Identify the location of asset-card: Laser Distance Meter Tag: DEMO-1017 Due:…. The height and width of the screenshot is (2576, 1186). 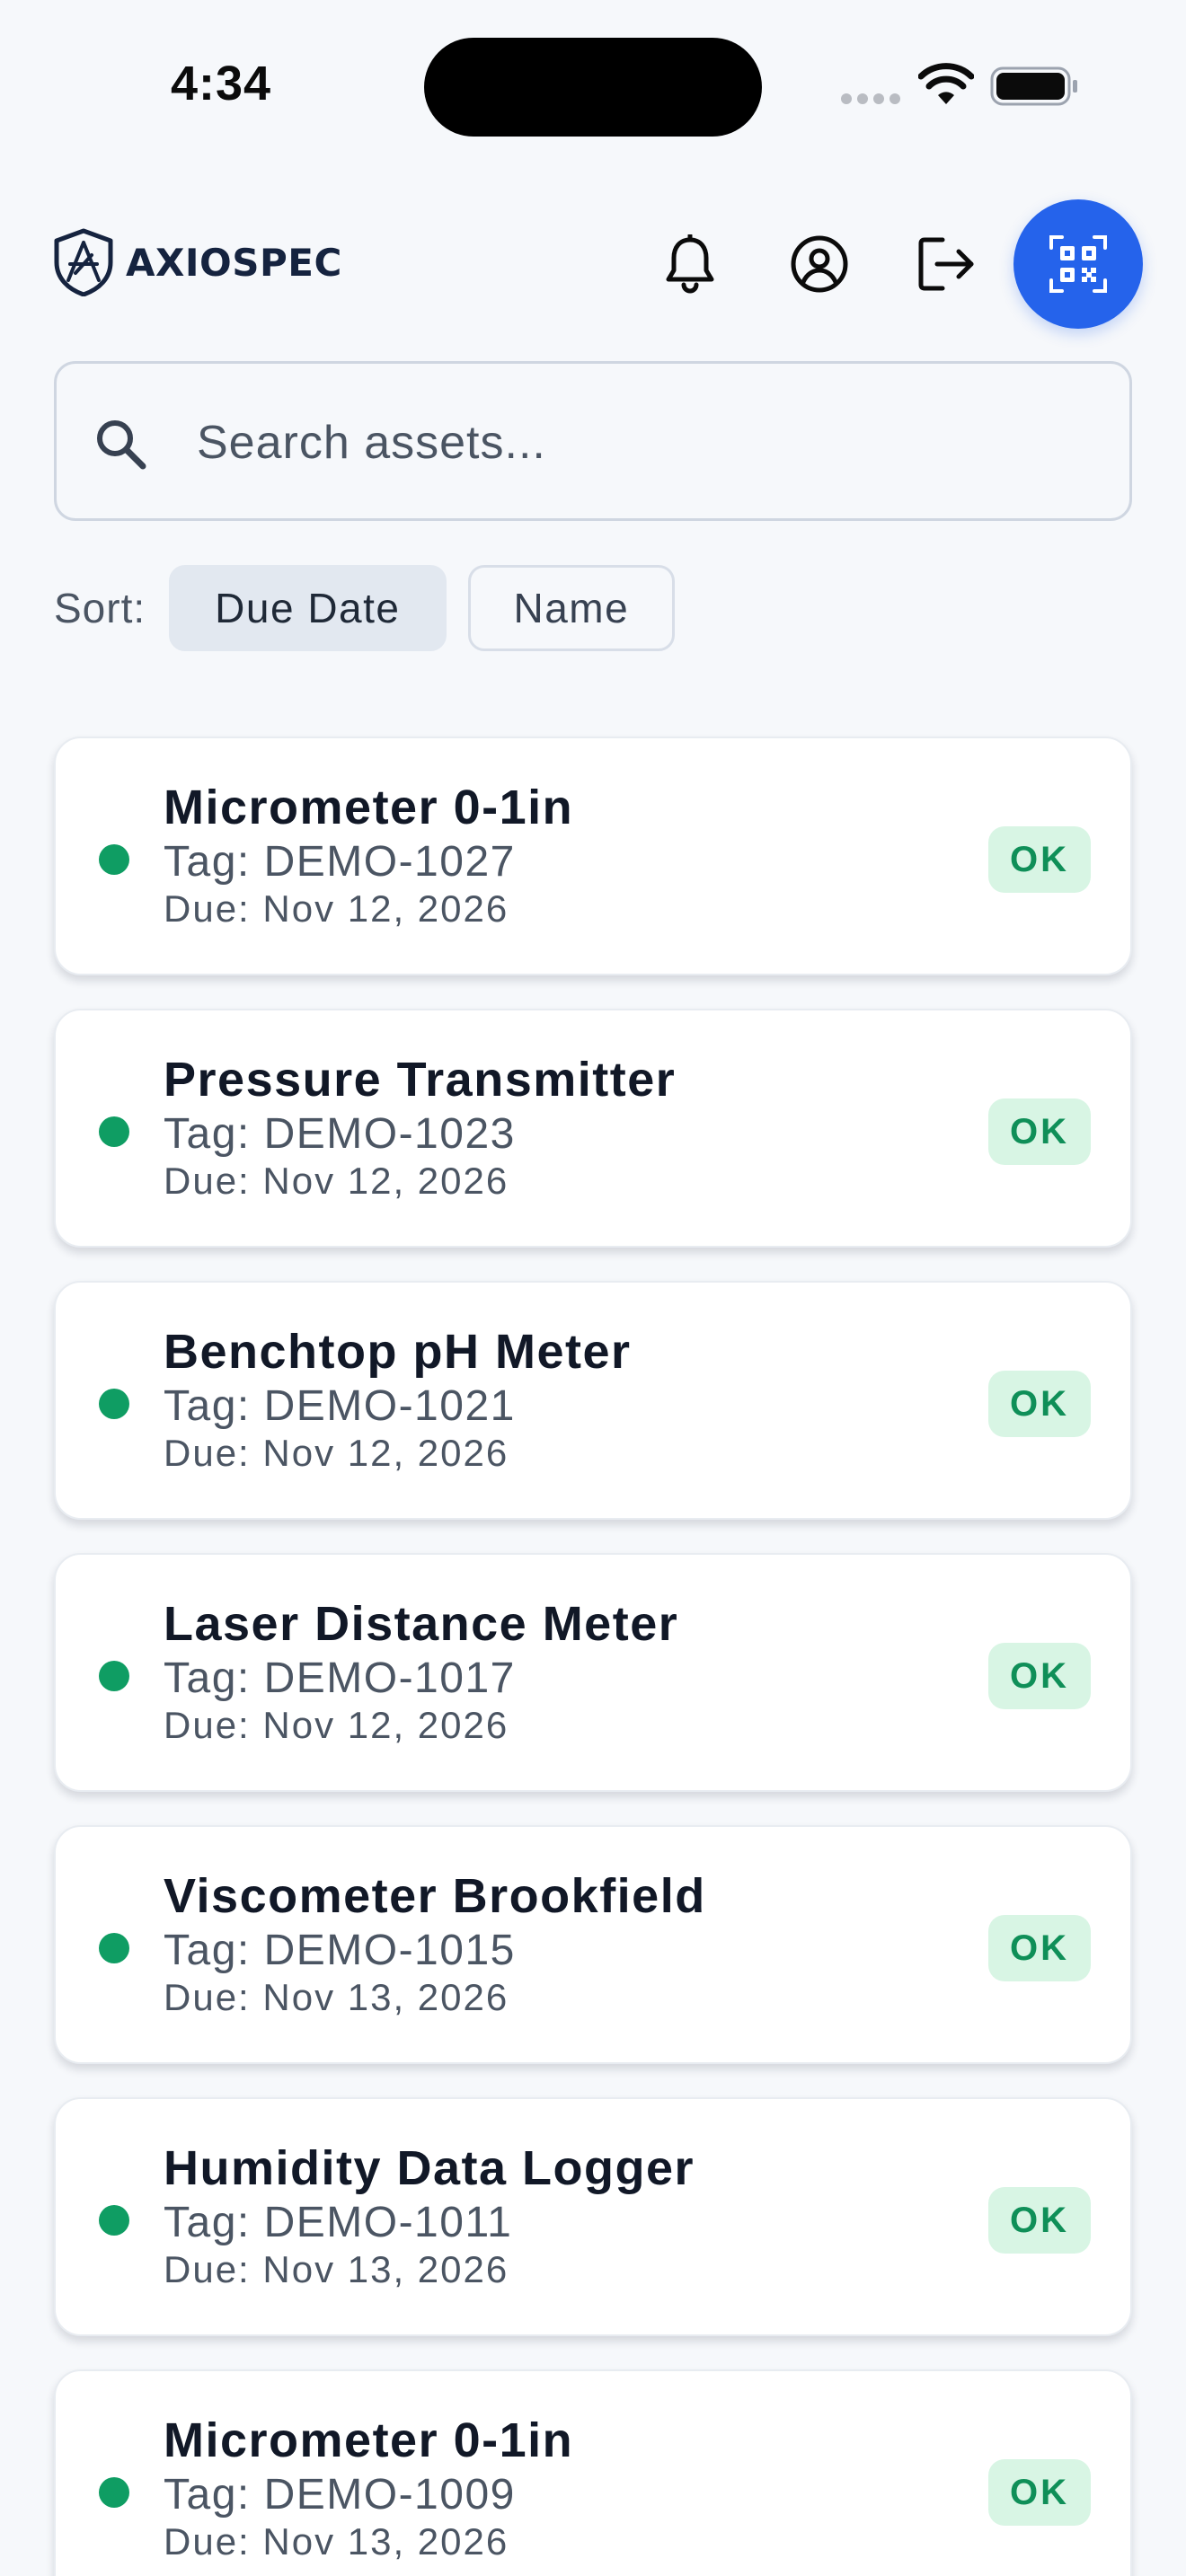
(593, 1672).